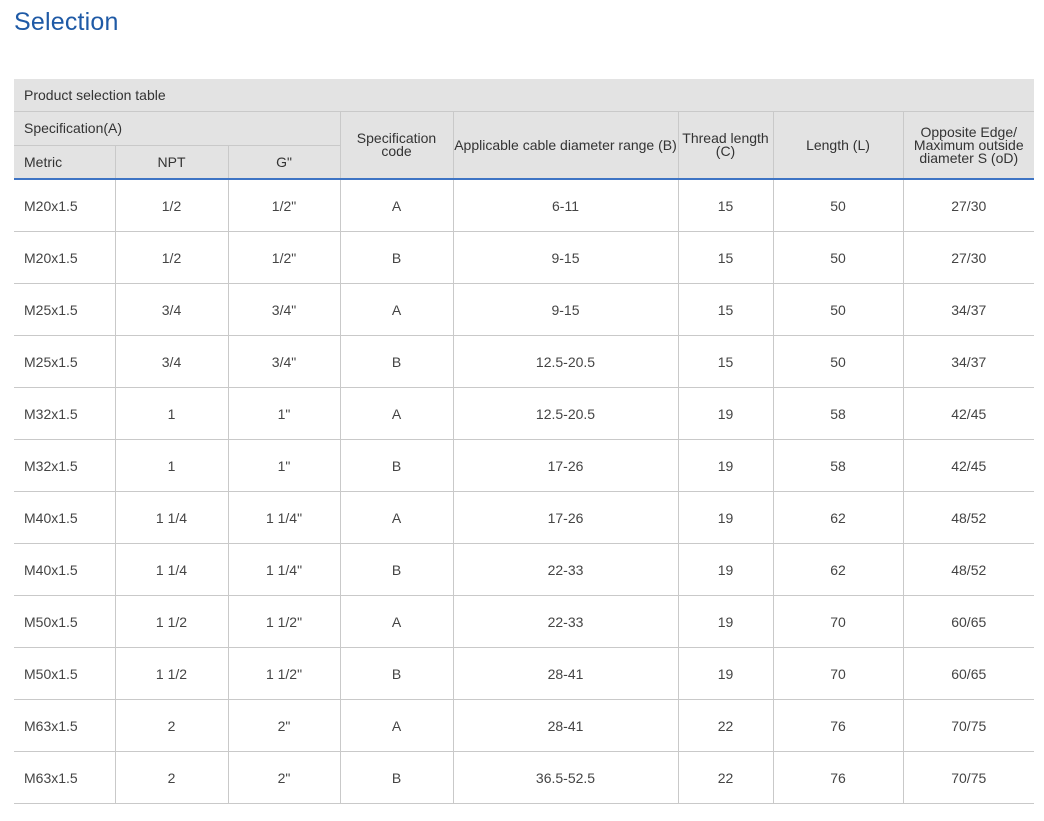 The image size is (1044, 821). I want to click on cell-cable-range: 22-33, so click(566, 621).